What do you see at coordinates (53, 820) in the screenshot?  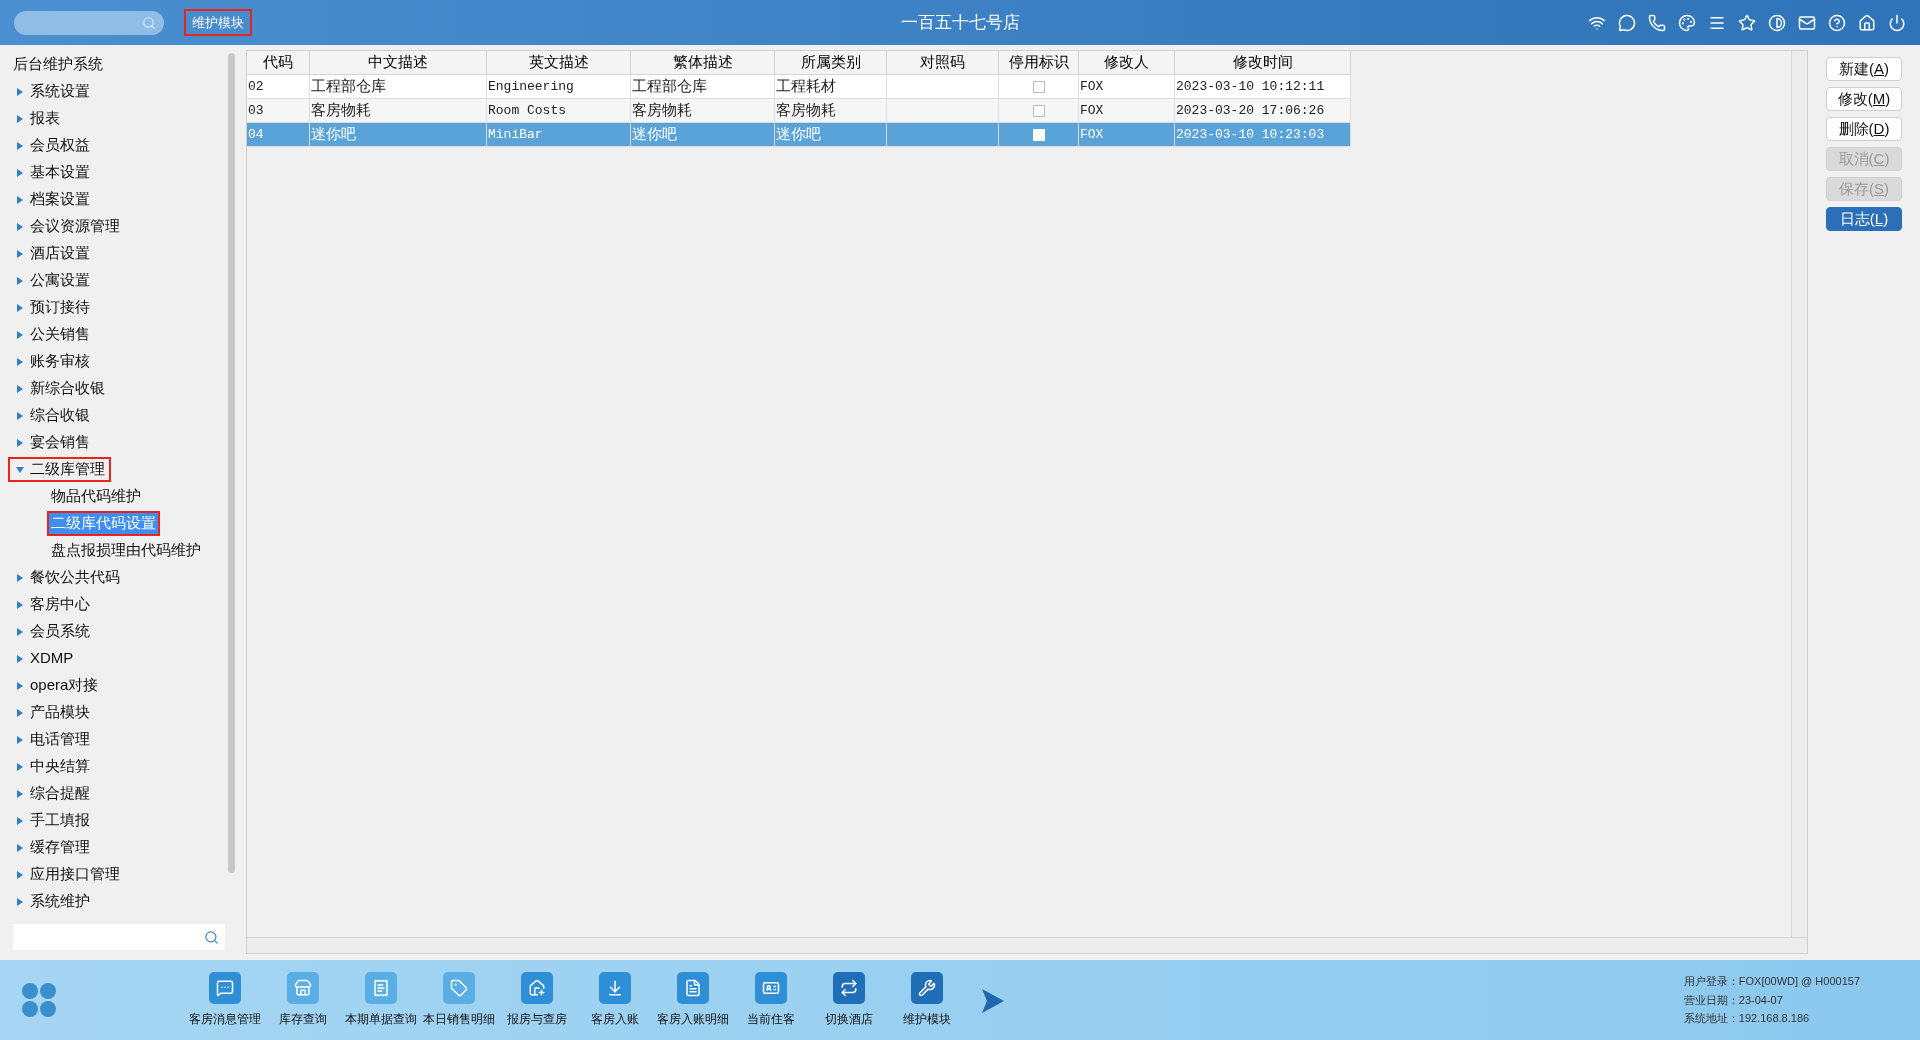 I see `tree-item: 手工填报` at bounding box center [53, 820].